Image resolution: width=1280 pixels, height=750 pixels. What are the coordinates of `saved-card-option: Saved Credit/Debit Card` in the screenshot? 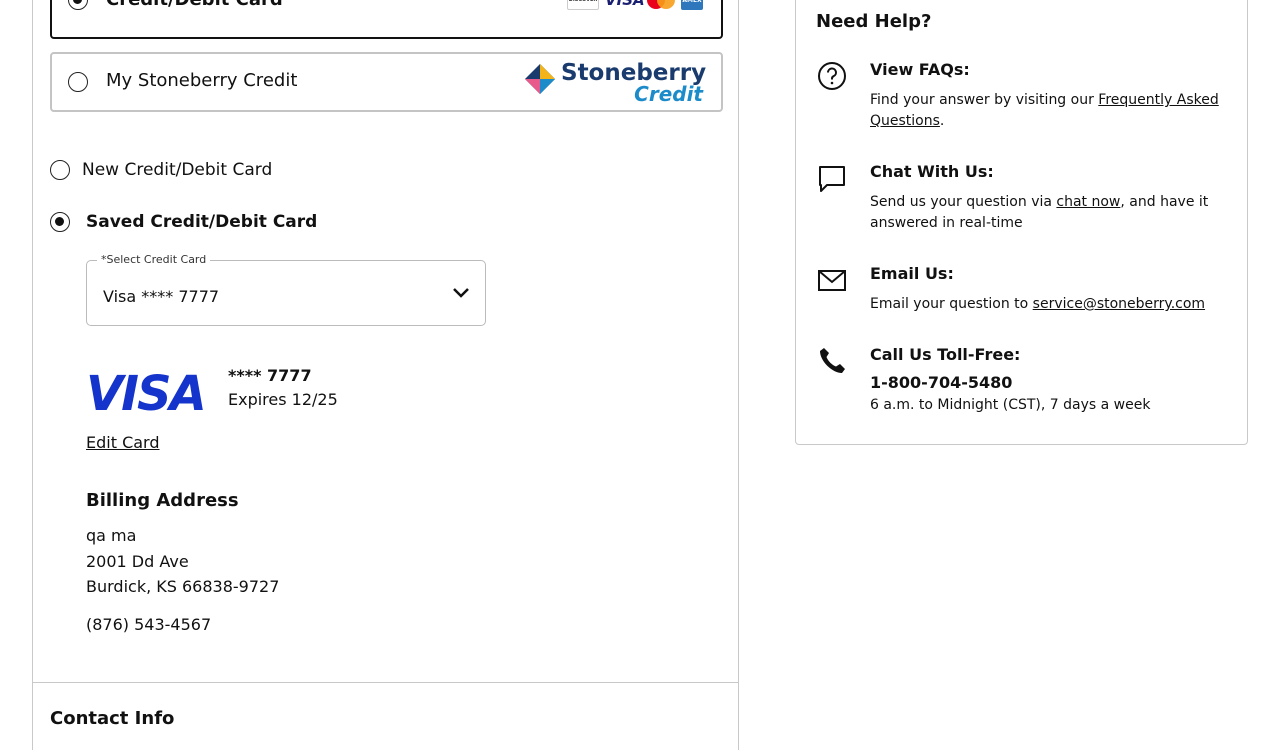 It's located at (183, 222).